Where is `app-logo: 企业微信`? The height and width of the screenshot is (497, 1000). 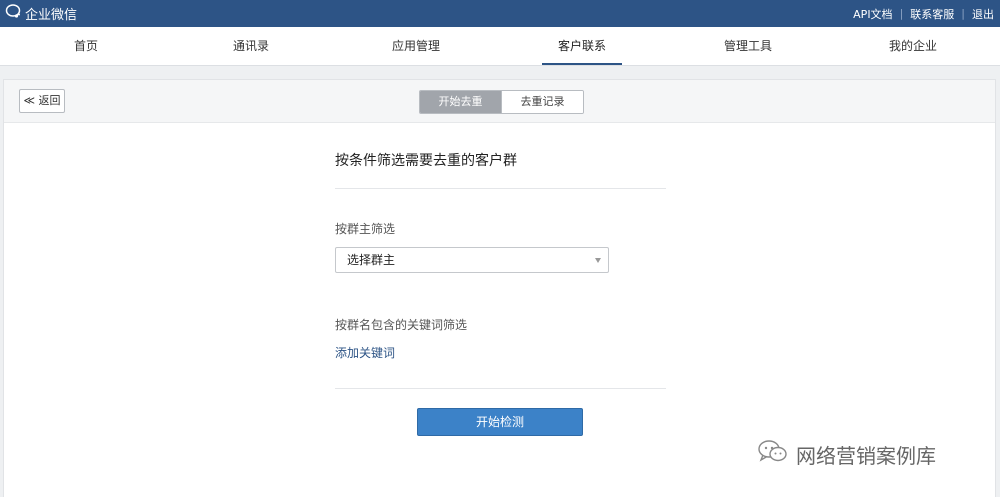
app-logo: 企业微信 is located at coordinates (41, 13).